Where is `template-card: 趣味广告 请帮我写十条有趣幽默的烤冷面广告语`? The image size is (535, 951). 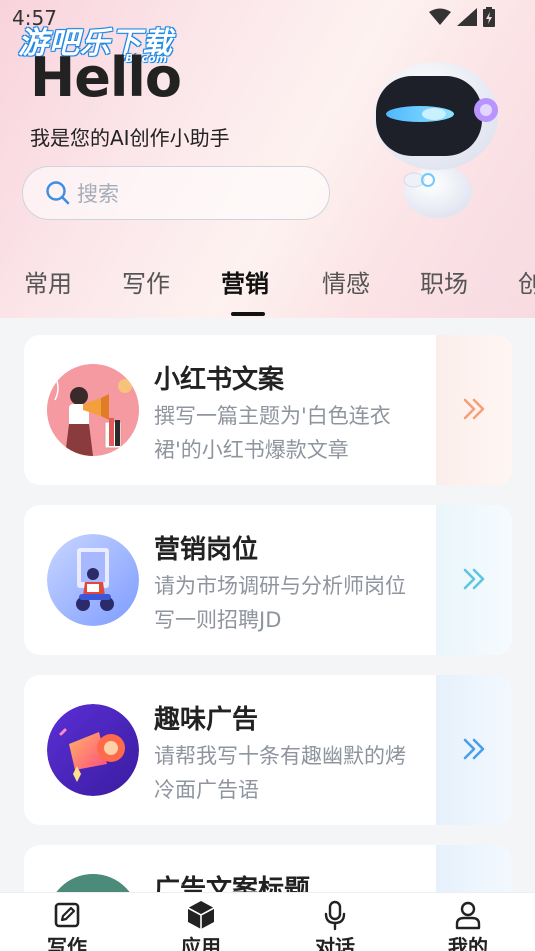 template-card: 趣味广告 请帮我写十条有趣幽默的烤冷面广告语 is located at coordinates (268, 750).